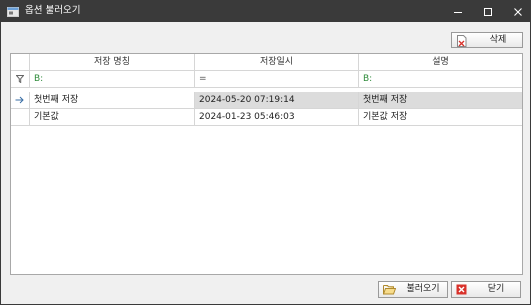 The height and width of the screenshot is (305, 531). What do you see at coordinates (487, 40) in the screenshot?
I see `delete-button: 삭제` at bounding box center [487, 40].